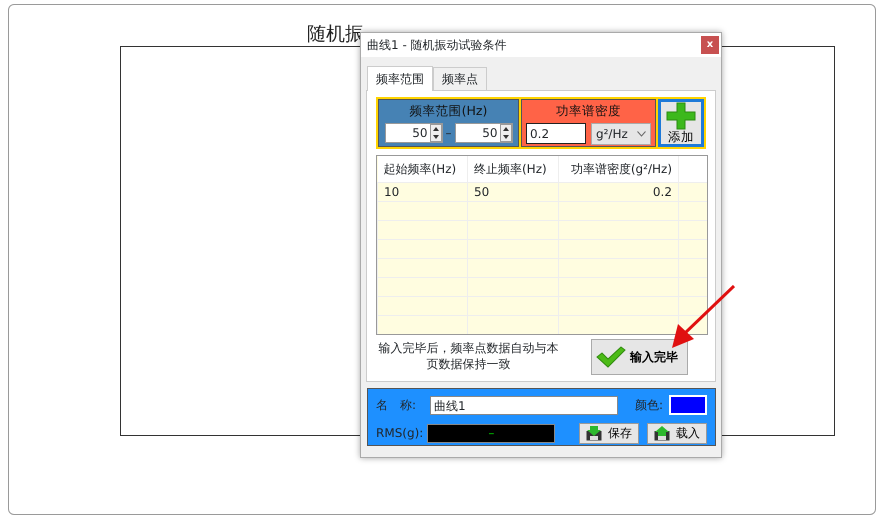 This screenshot has height=523, width=884. Describe the element at coordinates (524, 405) in the screenshot. I see `name-field: 曲线1` at that location.